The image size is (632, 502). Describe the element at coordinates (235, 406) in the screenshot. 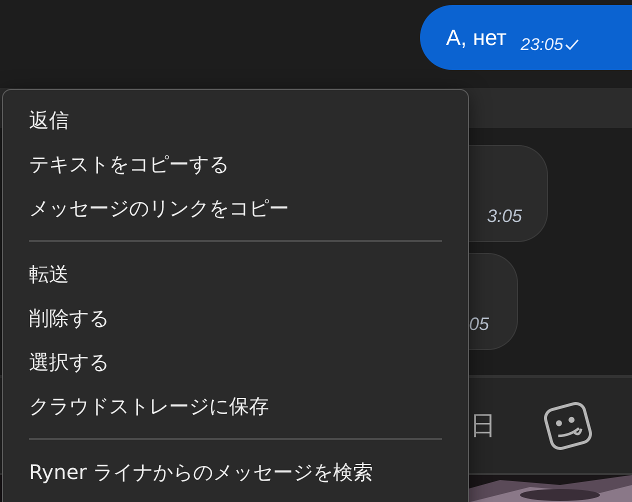

I see `menu-item: クラウドストレージに保存` at that location.